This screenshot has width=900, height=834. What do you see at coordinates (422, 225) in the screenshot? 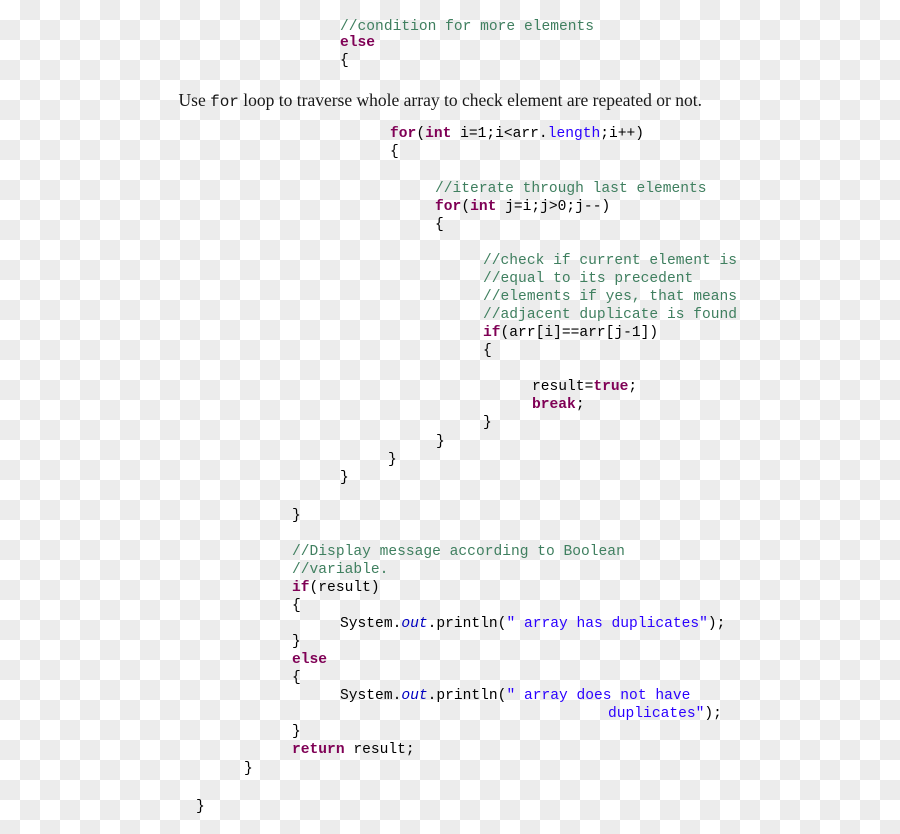
I see `code-line-open-brace-3: {` at bounding box center [422, 225].